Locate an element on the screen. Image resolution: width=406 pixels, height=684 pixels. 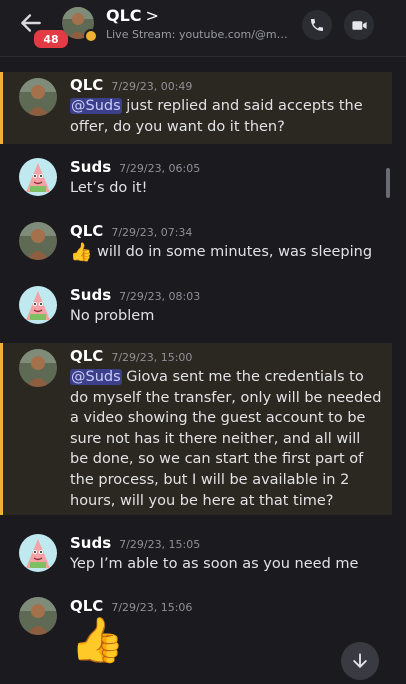
status-indicator is located at coordinates (91, 36).